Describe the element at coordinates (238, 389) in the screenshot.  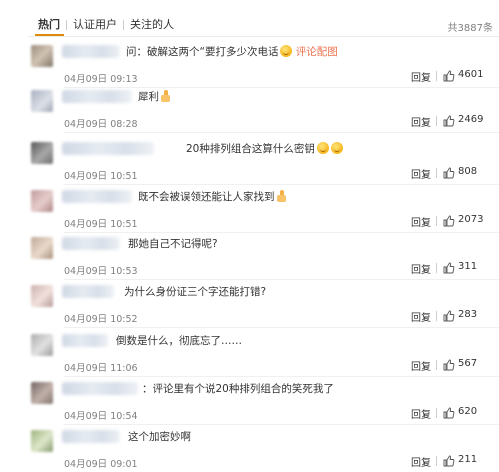
I see `comment-text: ：评论里有个说20种排列组合的笑死我了` at that location.